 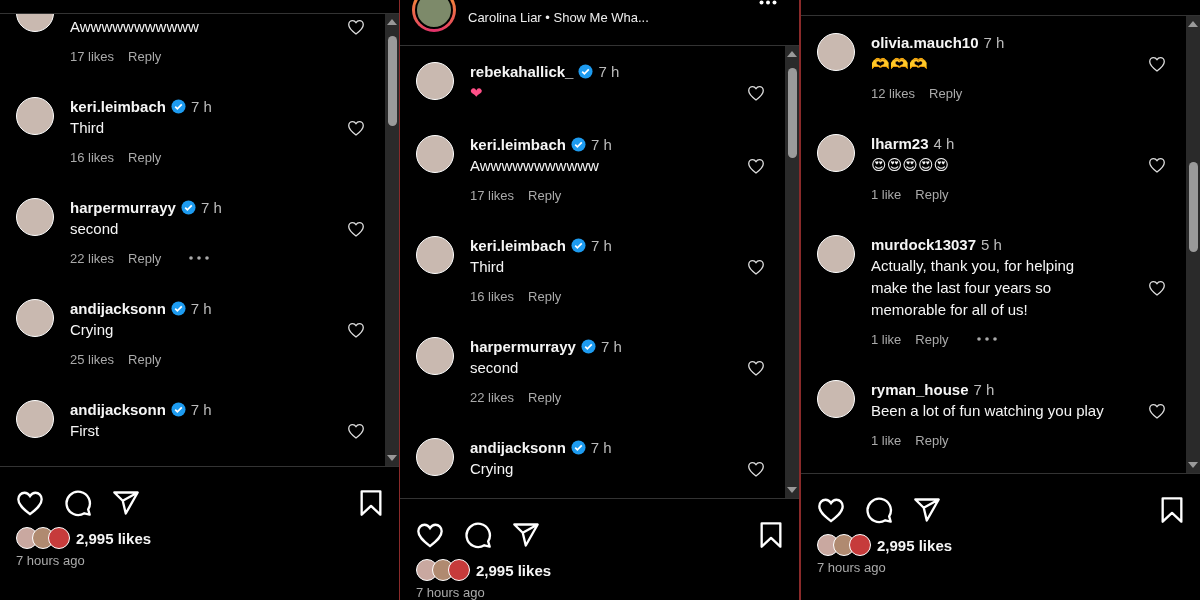 I want to click on like-count: 22 likes, so click(x=492, y=397).